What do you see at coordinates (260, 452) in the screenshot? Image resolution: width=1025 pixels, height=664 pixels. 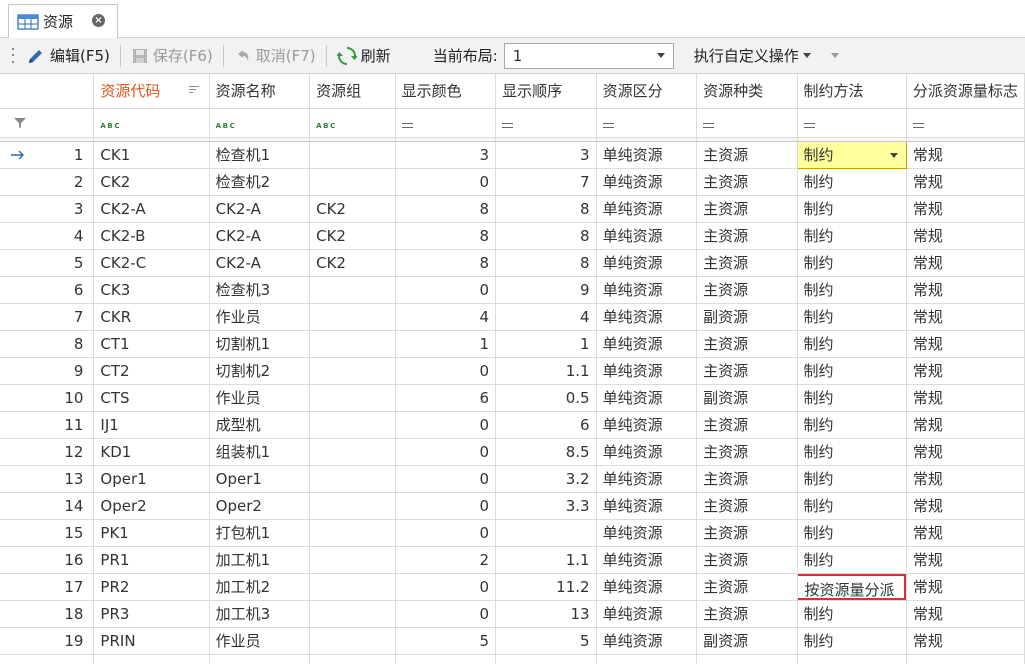 I see `cell-name: 组装机1` at bounding box center [260, 452].